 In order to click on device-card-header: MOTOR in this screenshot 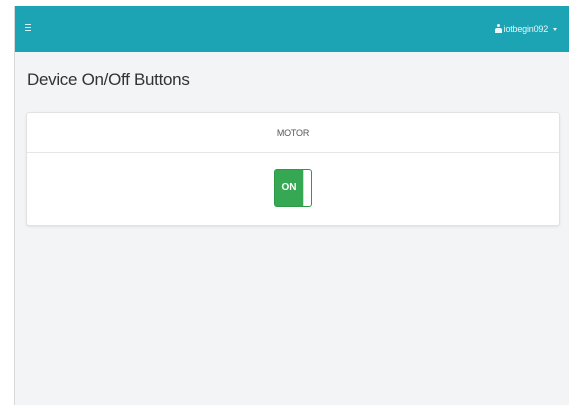, I will do `click(293, 133)`.